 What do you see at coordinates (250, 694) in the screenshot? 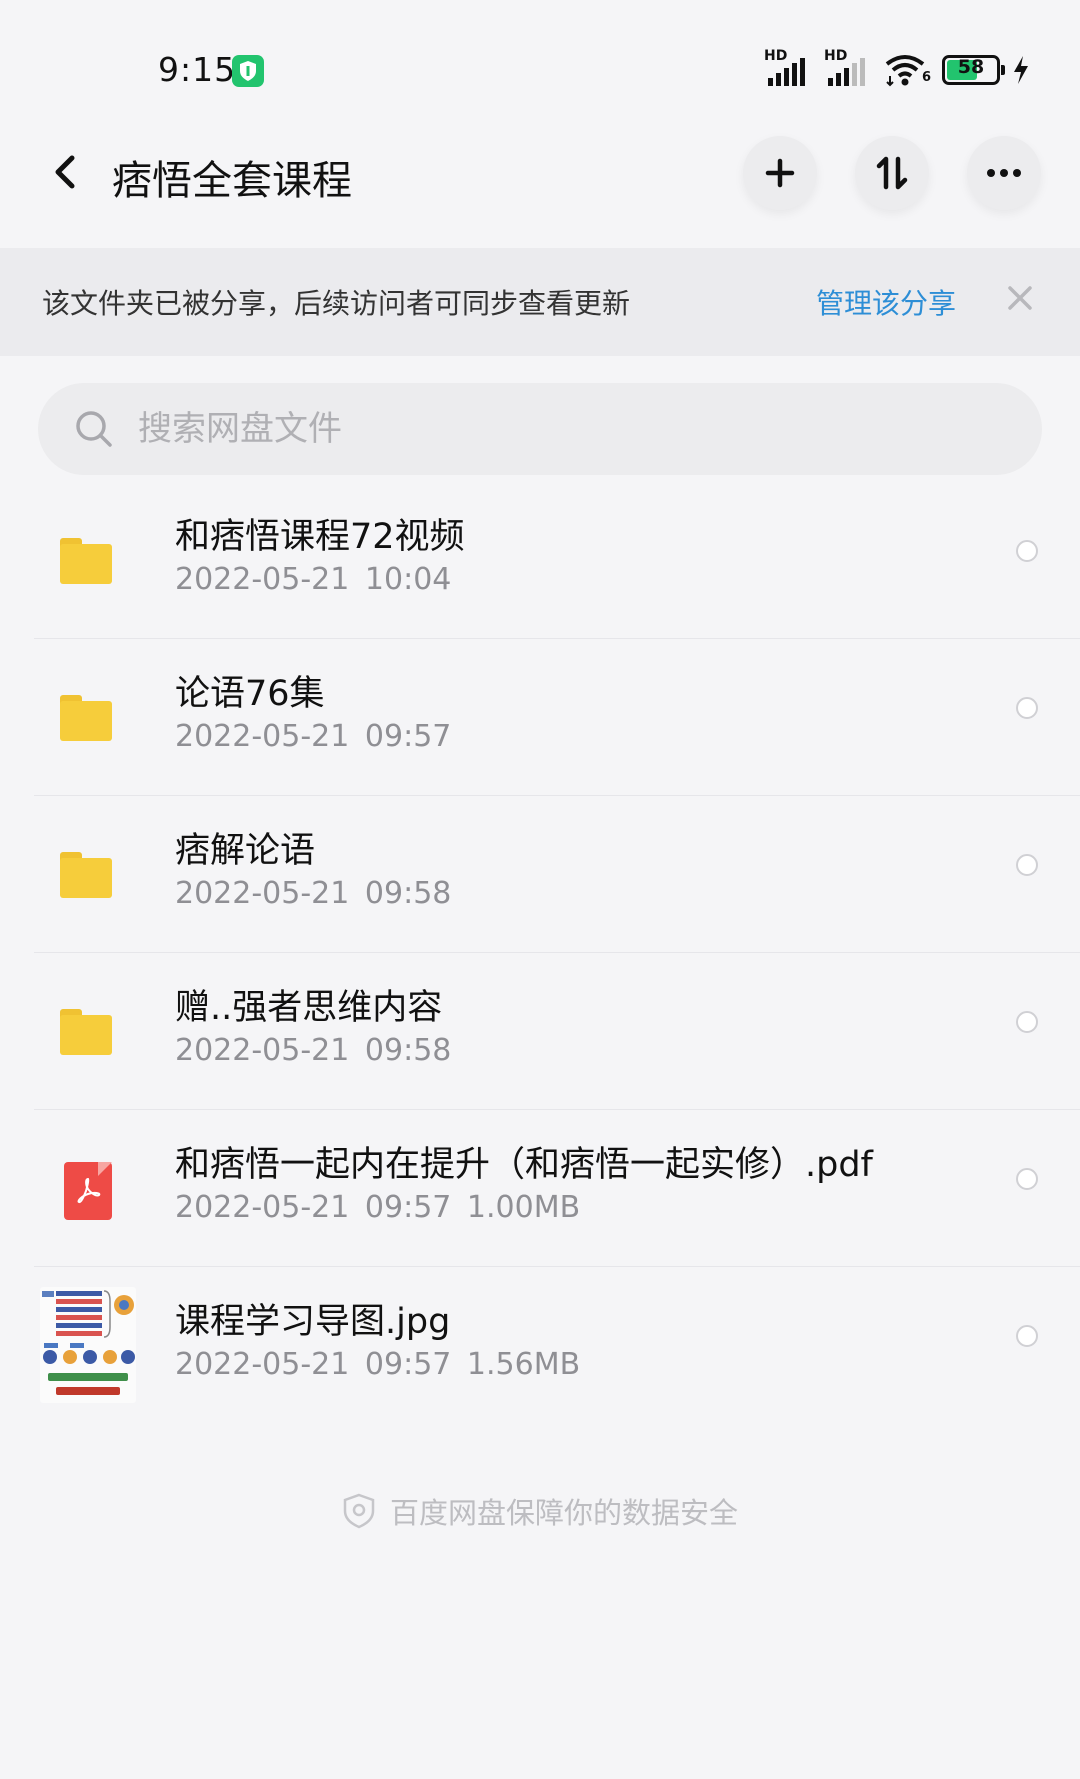
I see `file-name: 论语76集` at bounding box center [250, 694].